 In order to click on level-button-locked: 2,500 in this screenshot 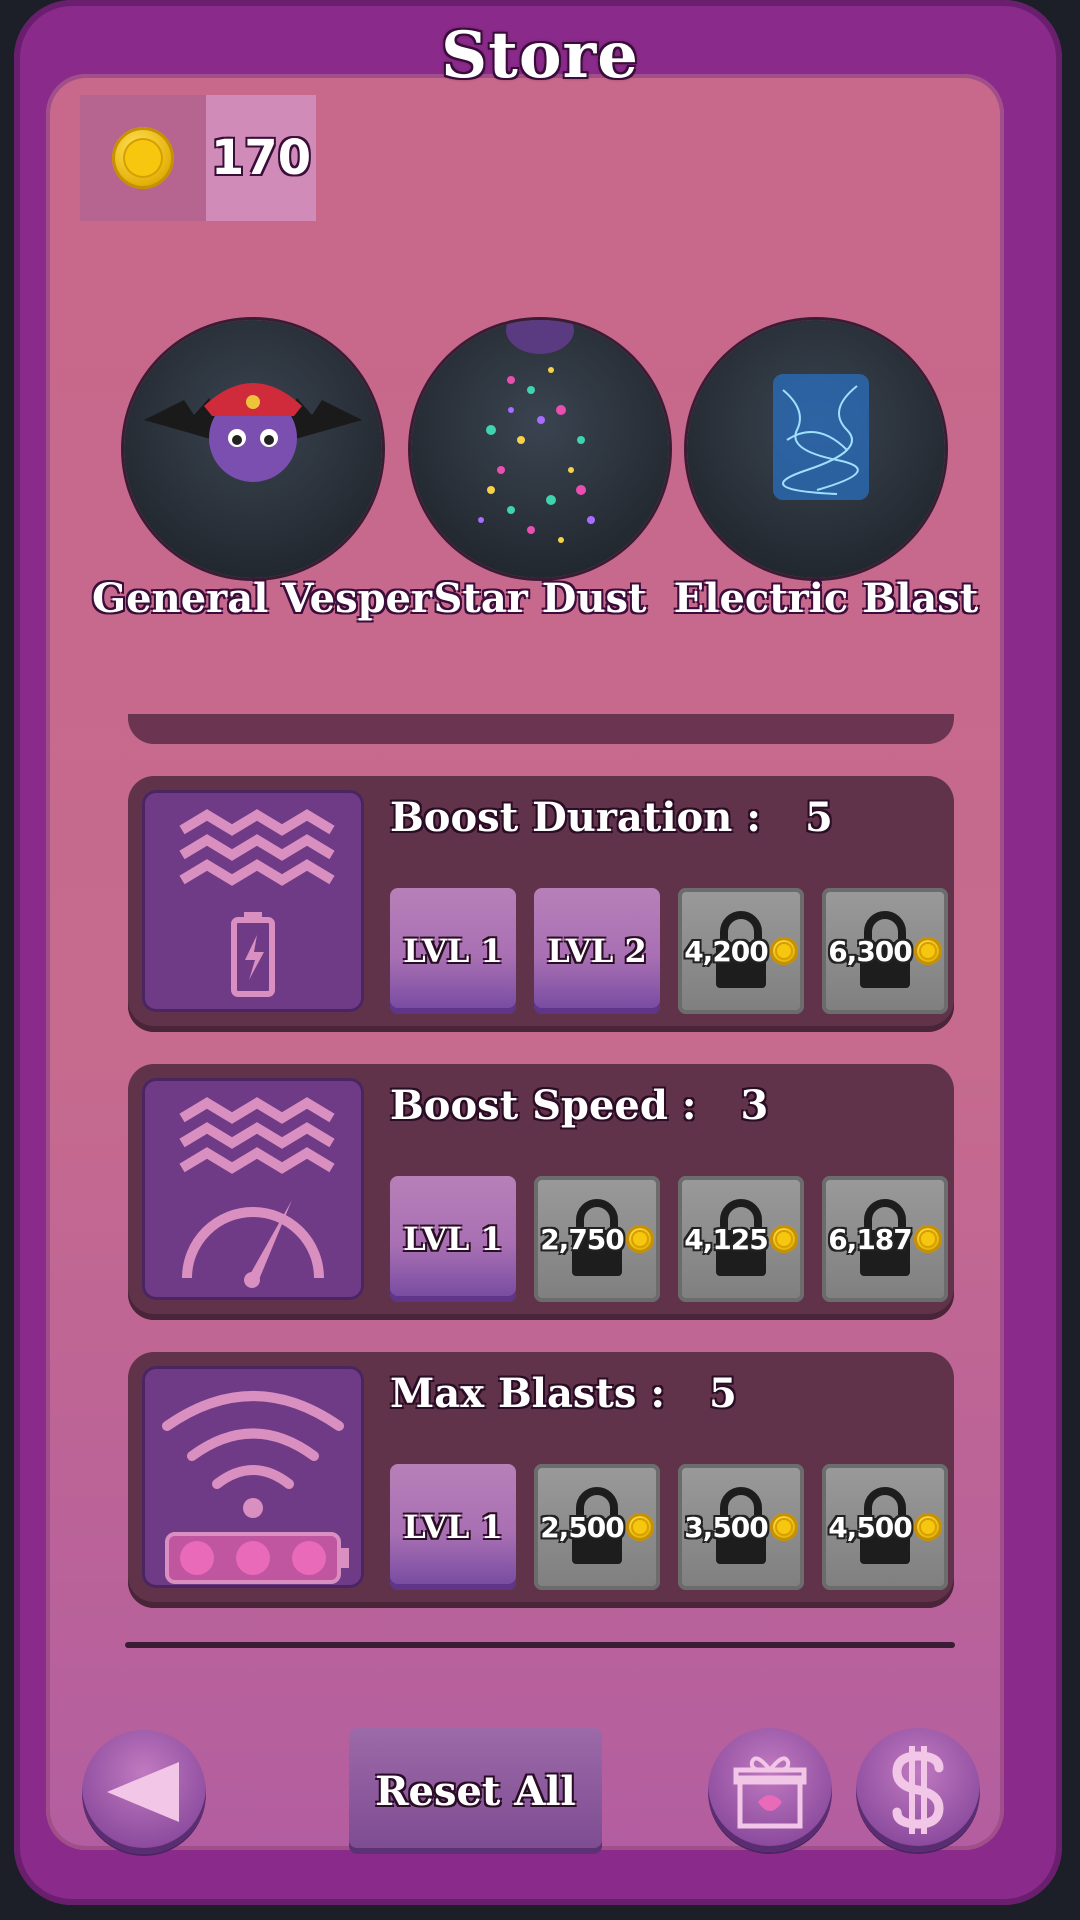, I will do `click(597, 1527)`.